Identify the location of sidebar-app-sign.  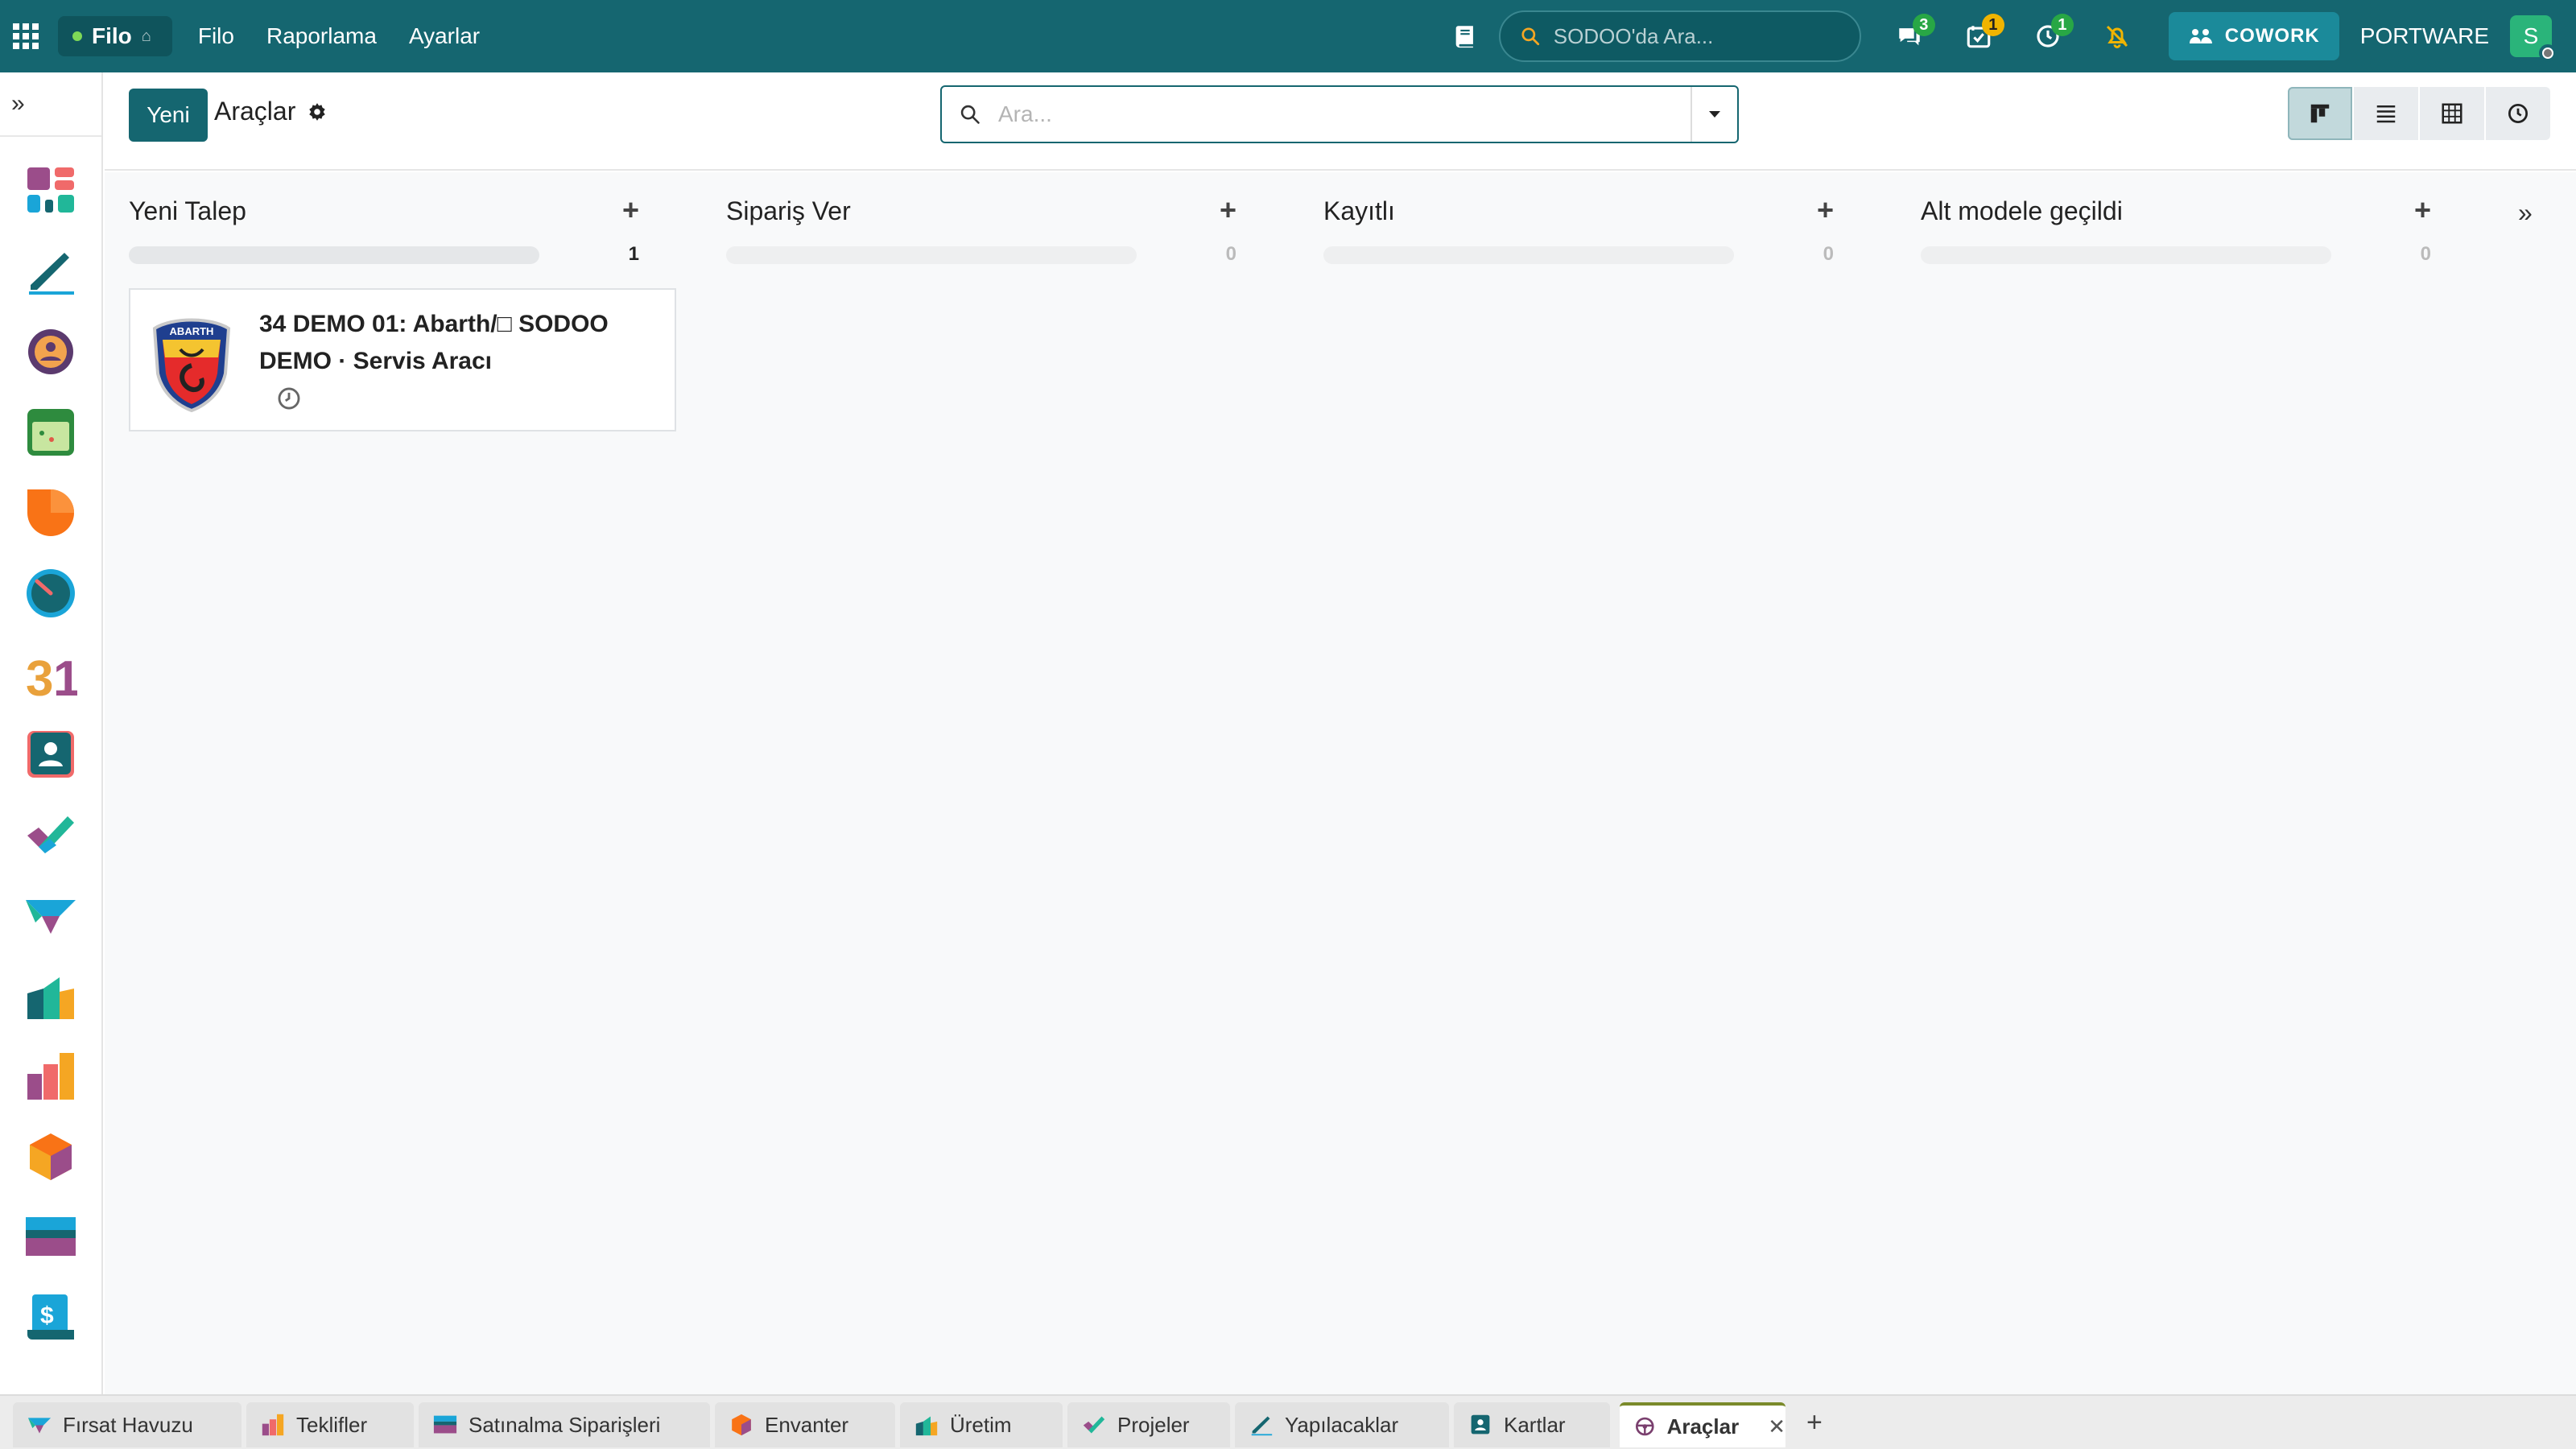
(50, 271).